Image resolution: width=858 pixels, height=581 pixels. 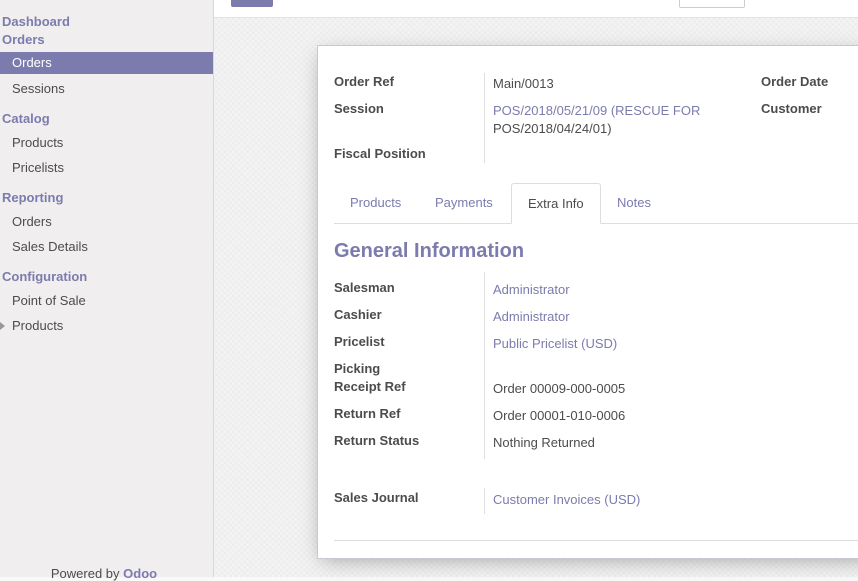 What do you see at coordinates (556, 203) in the screenshot?
I see `tab-extra-info: Extra Info` at bounding box center [556, 203].